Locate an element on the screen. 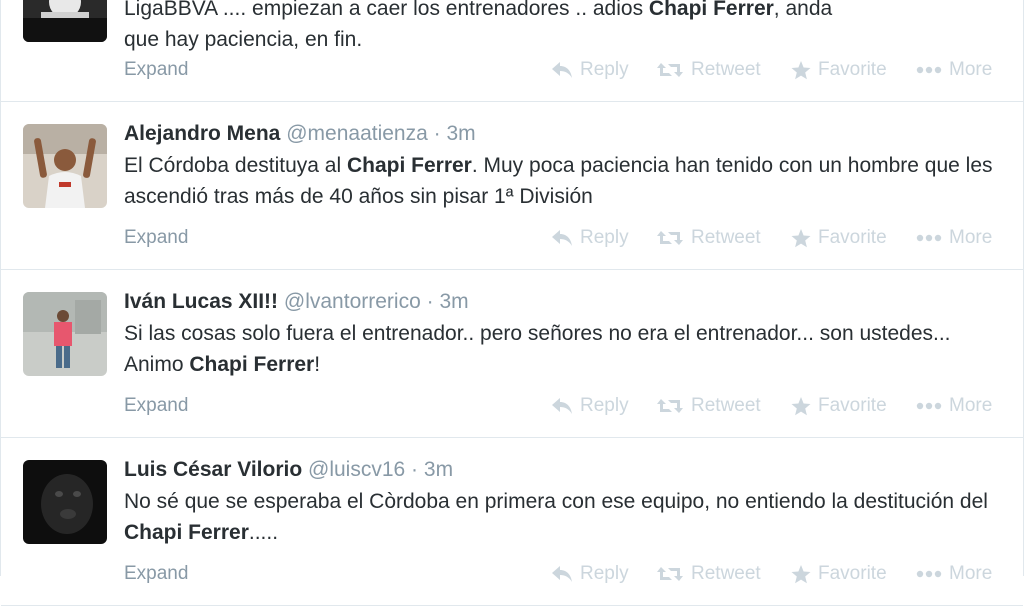 The height and width of the screenshot is (606, 1024). tweet-header: Luis César Vilorio @luiscv16 · 3m is located at coordinates (288, 470).